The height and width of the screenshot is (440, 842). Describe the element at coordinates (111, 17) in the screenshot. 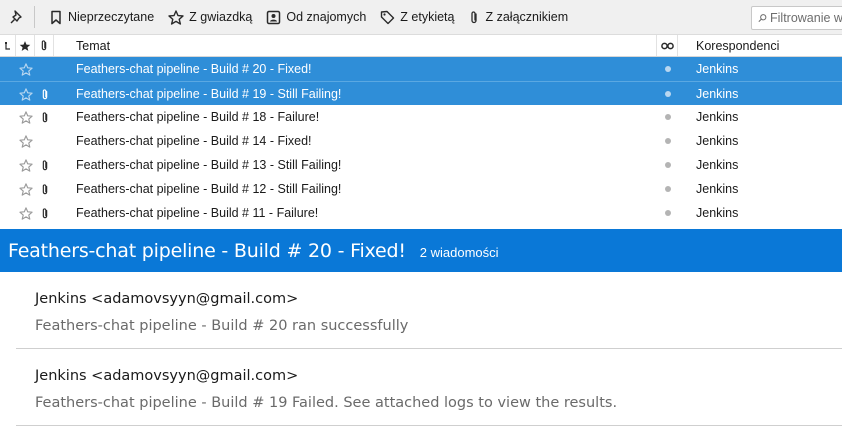

I see `filter-unread-label: Nieprzeczytane` at that location.